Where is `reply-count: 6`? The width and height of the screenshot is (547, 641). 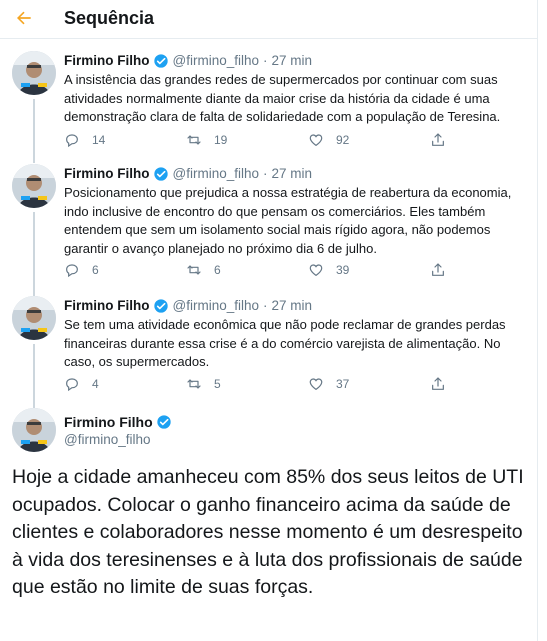 reply-count: 6 is located at coordinates (95, 270).